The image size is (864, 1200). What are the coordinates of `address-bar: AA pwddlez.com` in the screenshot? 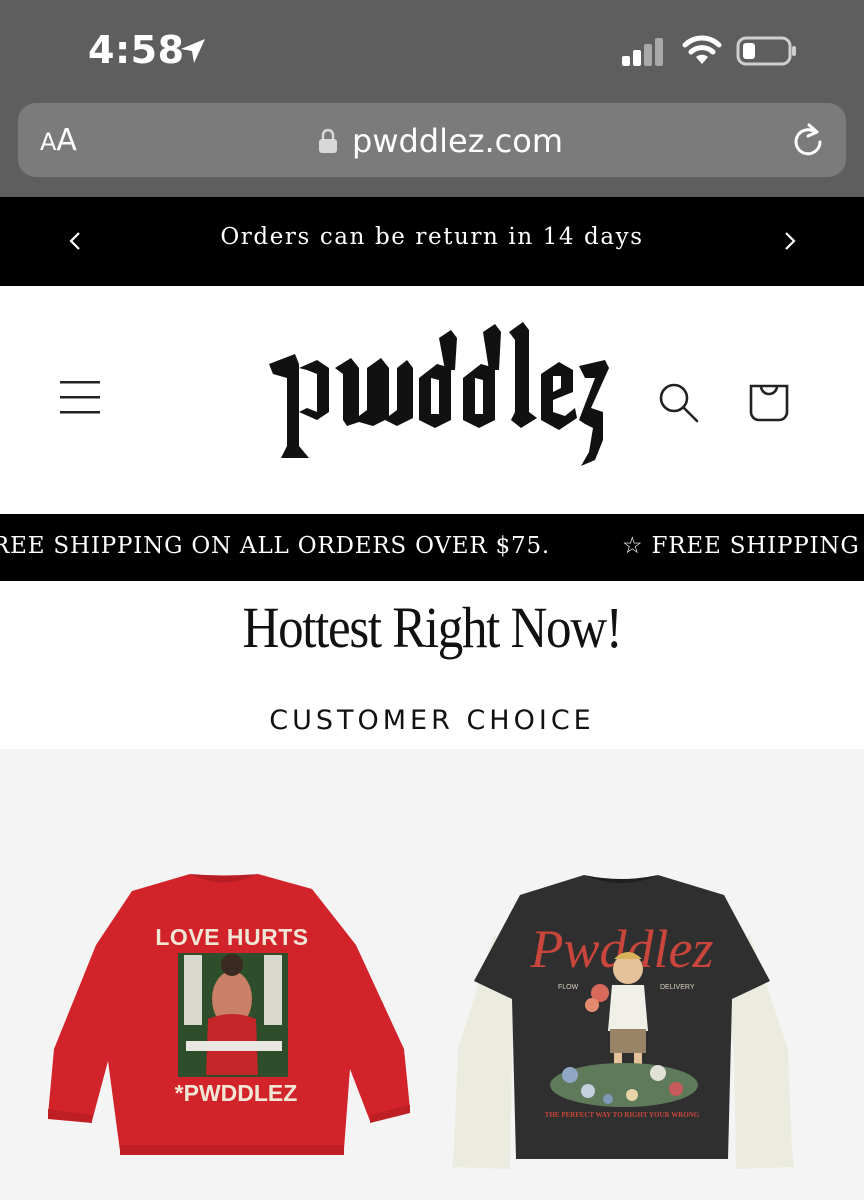 It's located at (432, 140).